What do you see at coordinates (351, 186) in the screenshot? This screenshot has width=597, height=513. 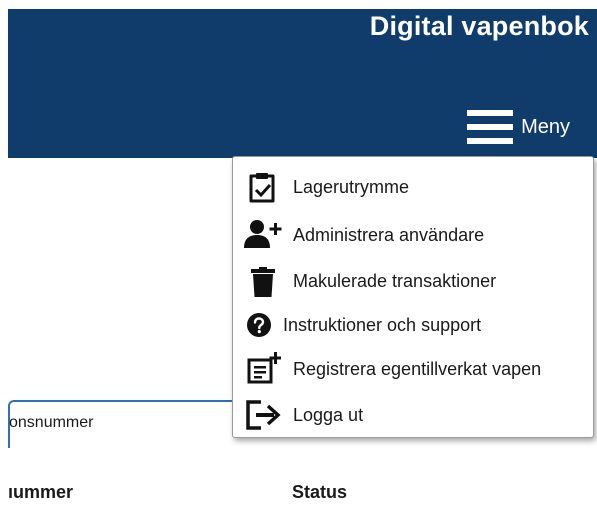 I see `menu-item-label: Lagerutrymme` at bounding box center [351, 186].